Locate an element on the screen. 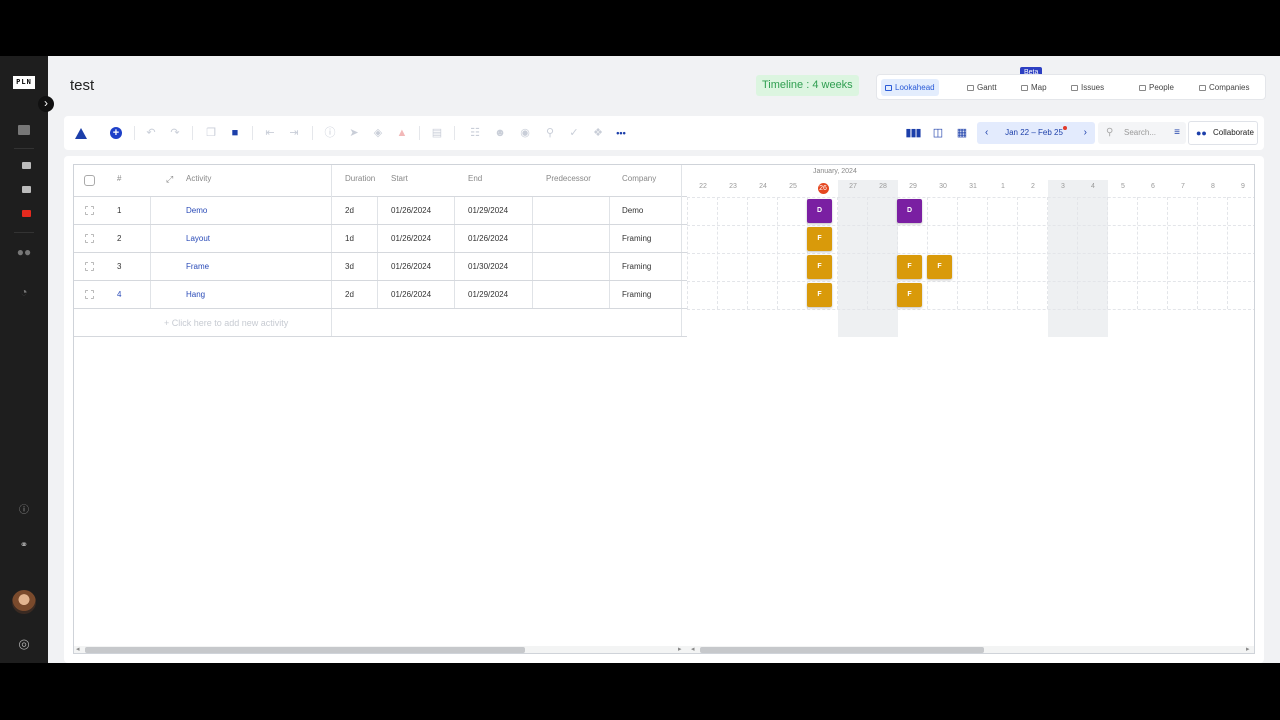  copy-icon: ❐ is located at coordinates (211, 133).